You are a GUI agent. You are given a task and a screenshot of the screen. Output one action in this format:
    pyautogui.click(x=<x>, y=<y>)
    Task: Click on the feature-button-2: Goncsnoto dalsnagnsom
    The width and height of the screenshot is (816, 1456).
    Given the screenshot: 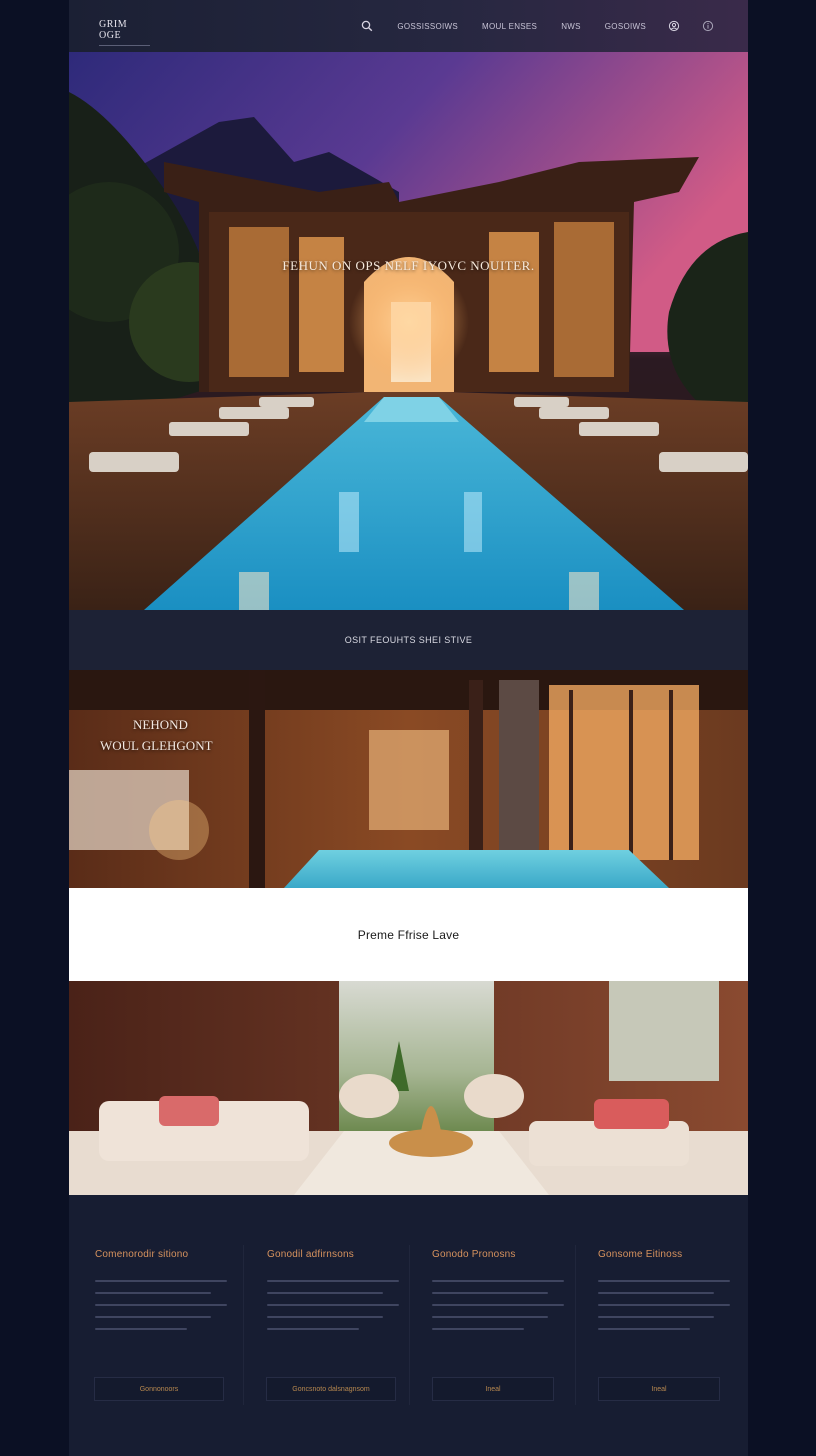 What is the action you would take?
    pyautogui.click(x=331, y=1389)
    